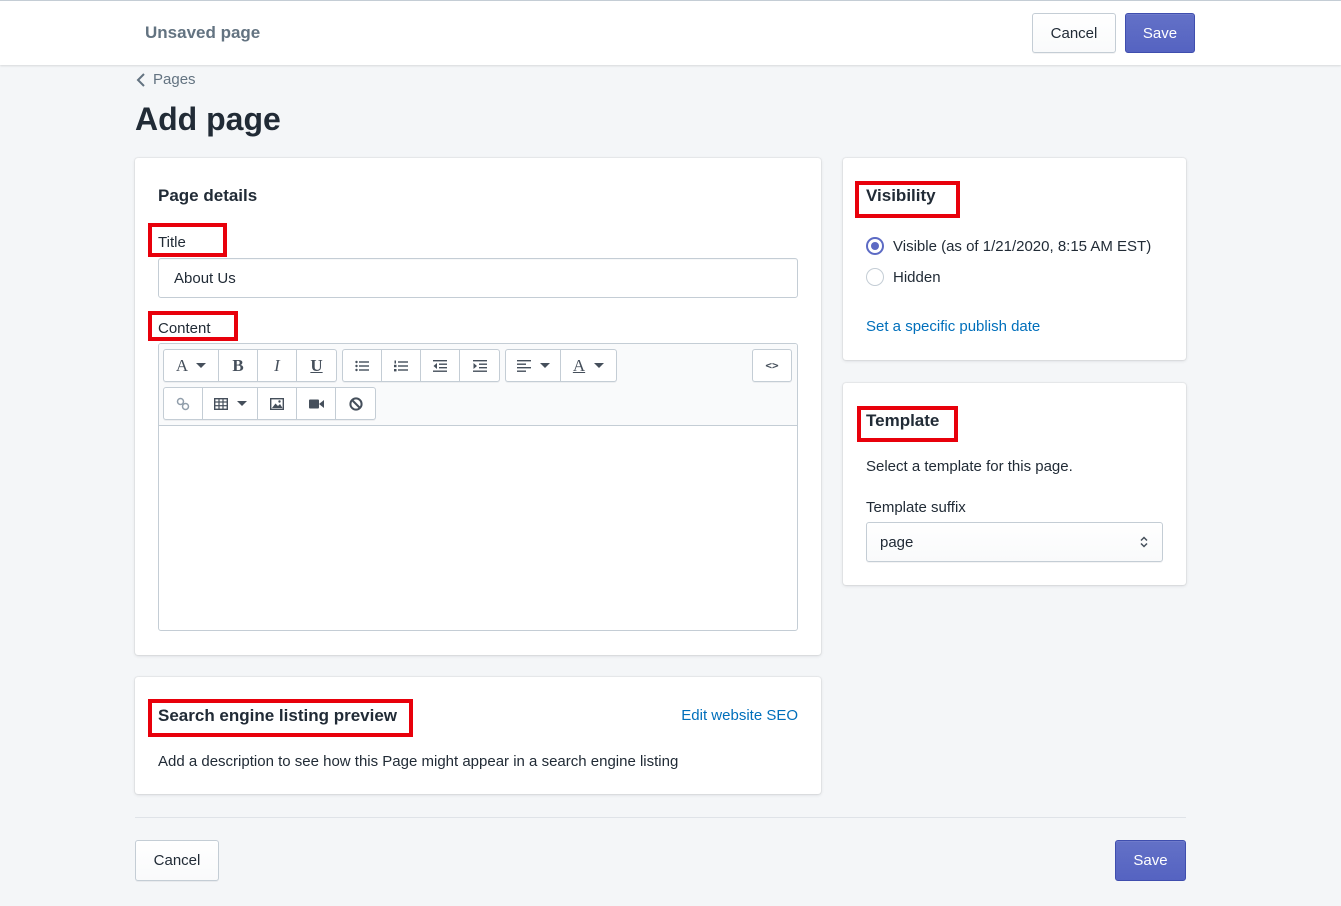 The height and width of the screenshot is (906, 1341). Describe the element at coordinates (177, 860) in the screenshot. I see `footer-cancel-button: Cancel` at that location.